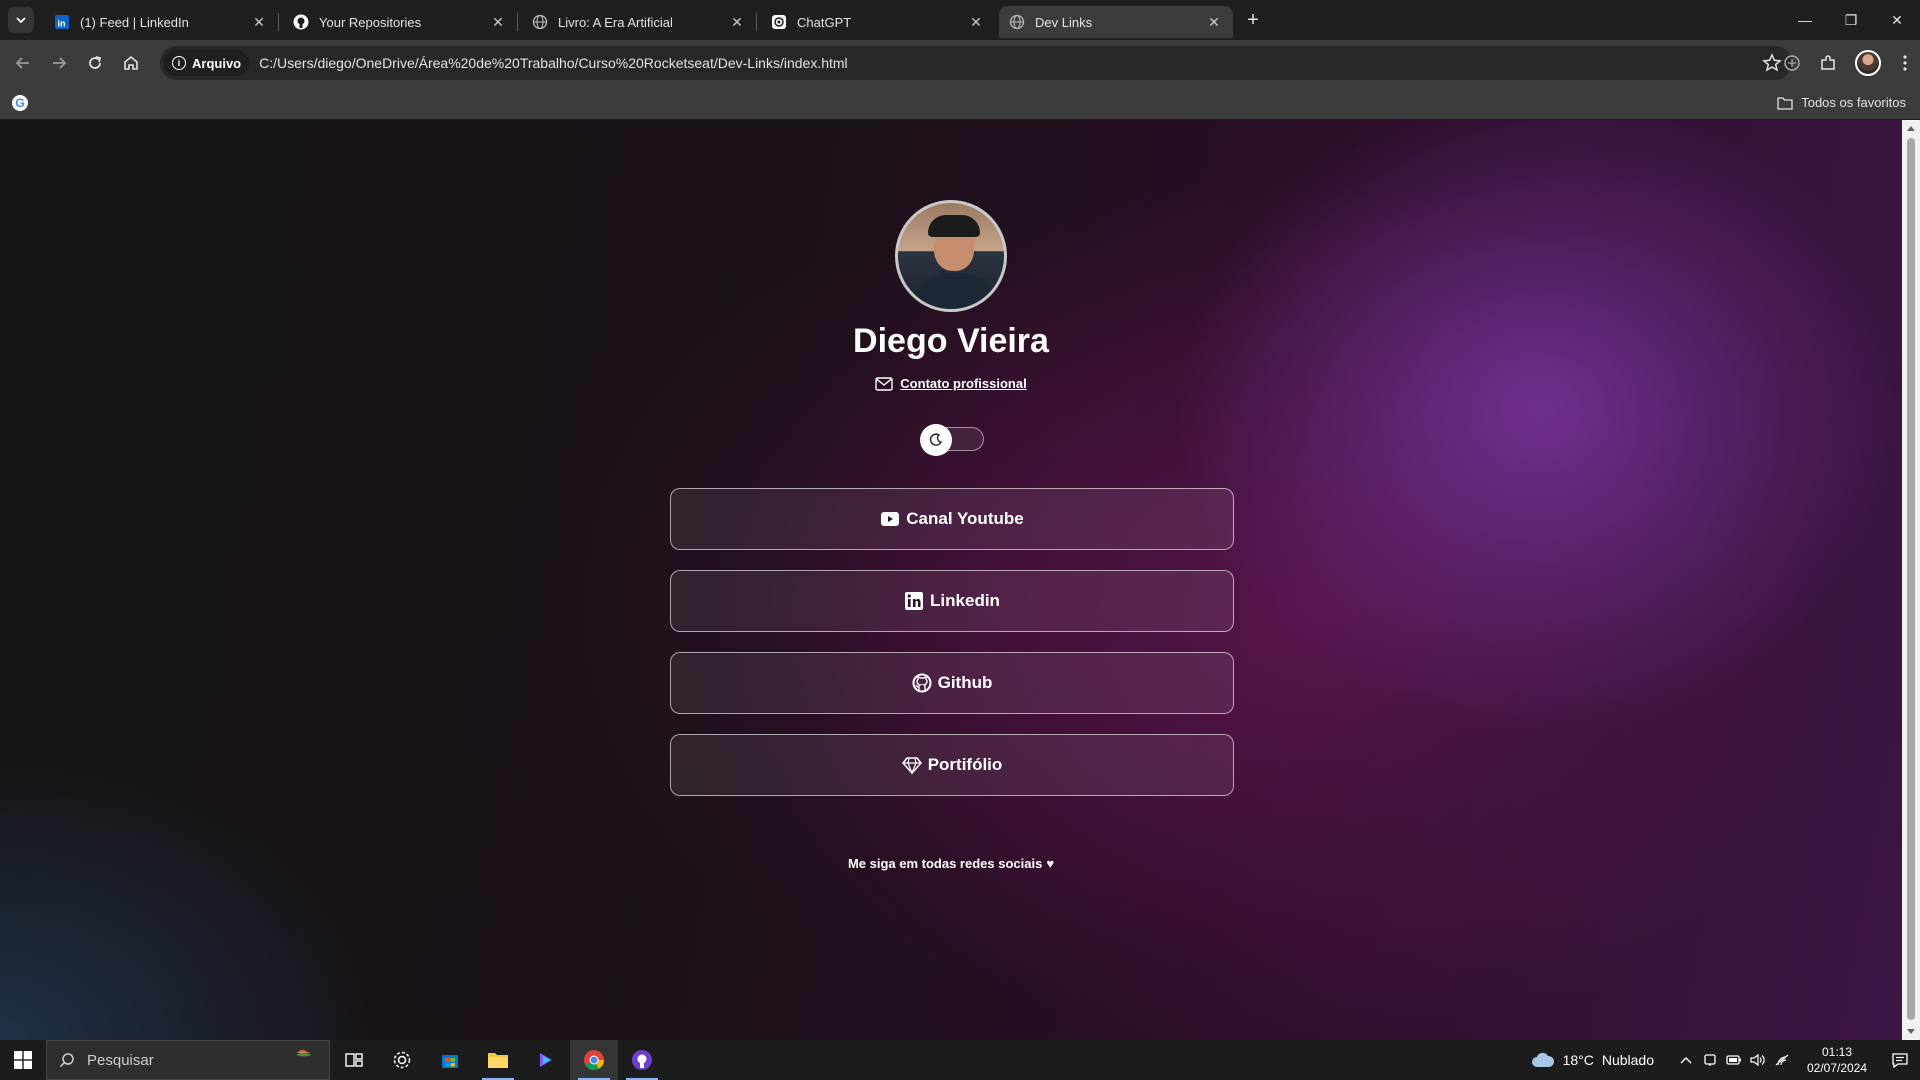 The height and width of the screenshot is (1080, 1920). Describe the element at coordinates (1905, 63) in the screenshot. I see `menu-kebab-icon` at that location.